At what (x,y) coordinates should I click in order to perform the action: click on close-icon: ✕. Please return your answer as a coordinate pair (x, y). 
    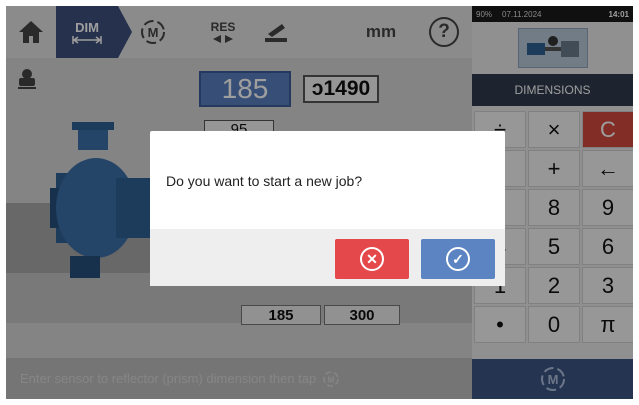
    Looking at the image, I should click on (372, 259).